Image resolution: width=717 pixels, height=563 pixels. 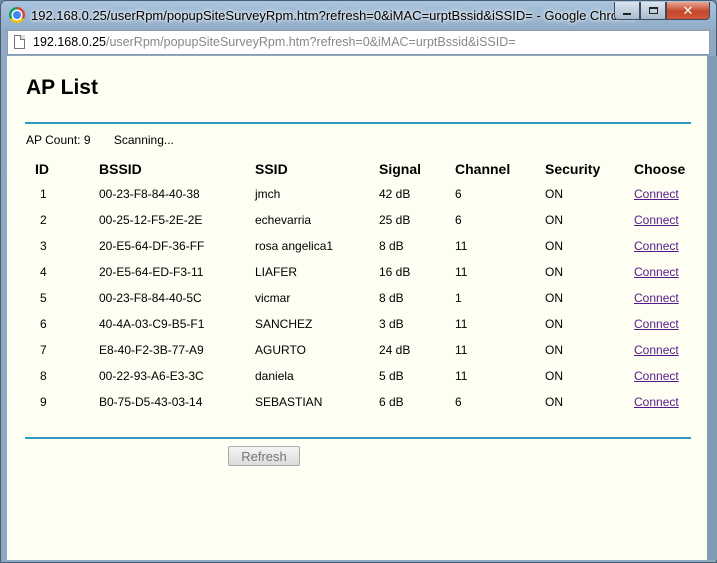 I want to click on cell-id: 6, so click(x=43, y=324).